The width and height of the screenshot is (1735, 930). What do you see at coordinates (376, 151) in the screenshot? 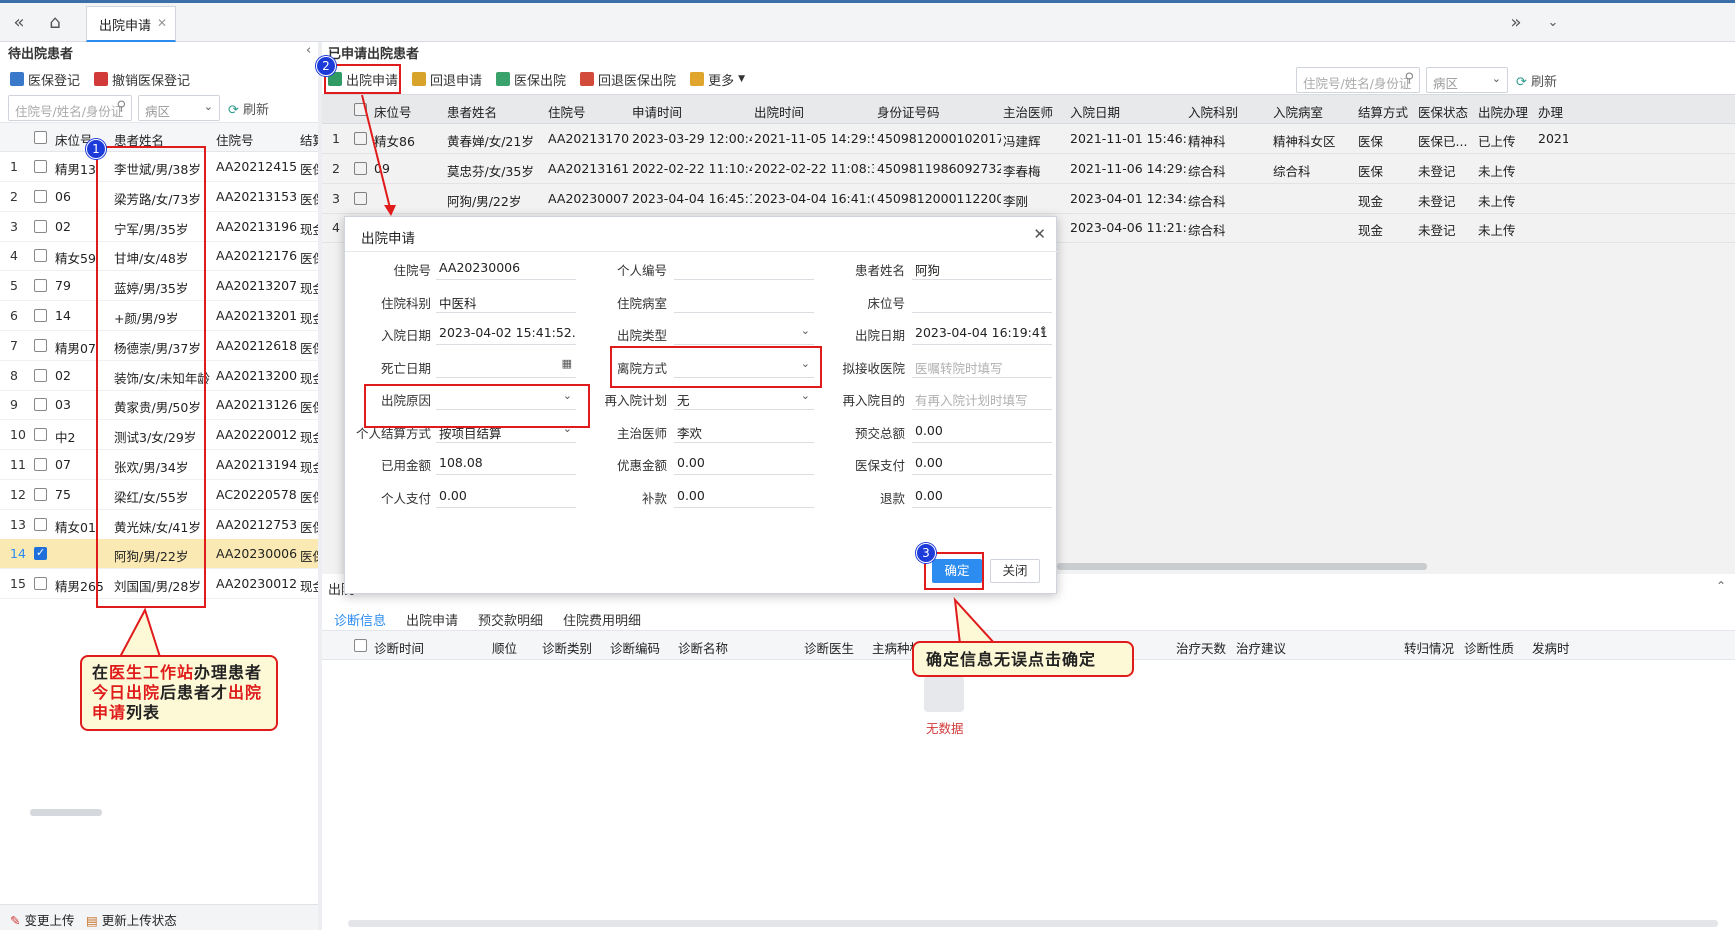
I see `arrow-line` at bounding box center [376, 151].